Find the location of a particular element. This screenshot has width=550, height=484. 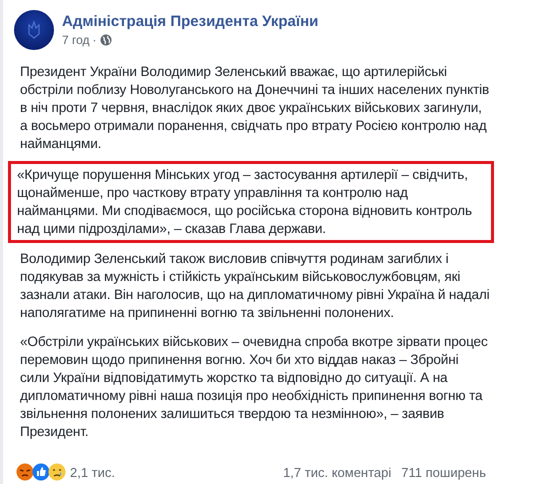

reaction-count: 2,1 тис. is located at coordinates (93, 472).